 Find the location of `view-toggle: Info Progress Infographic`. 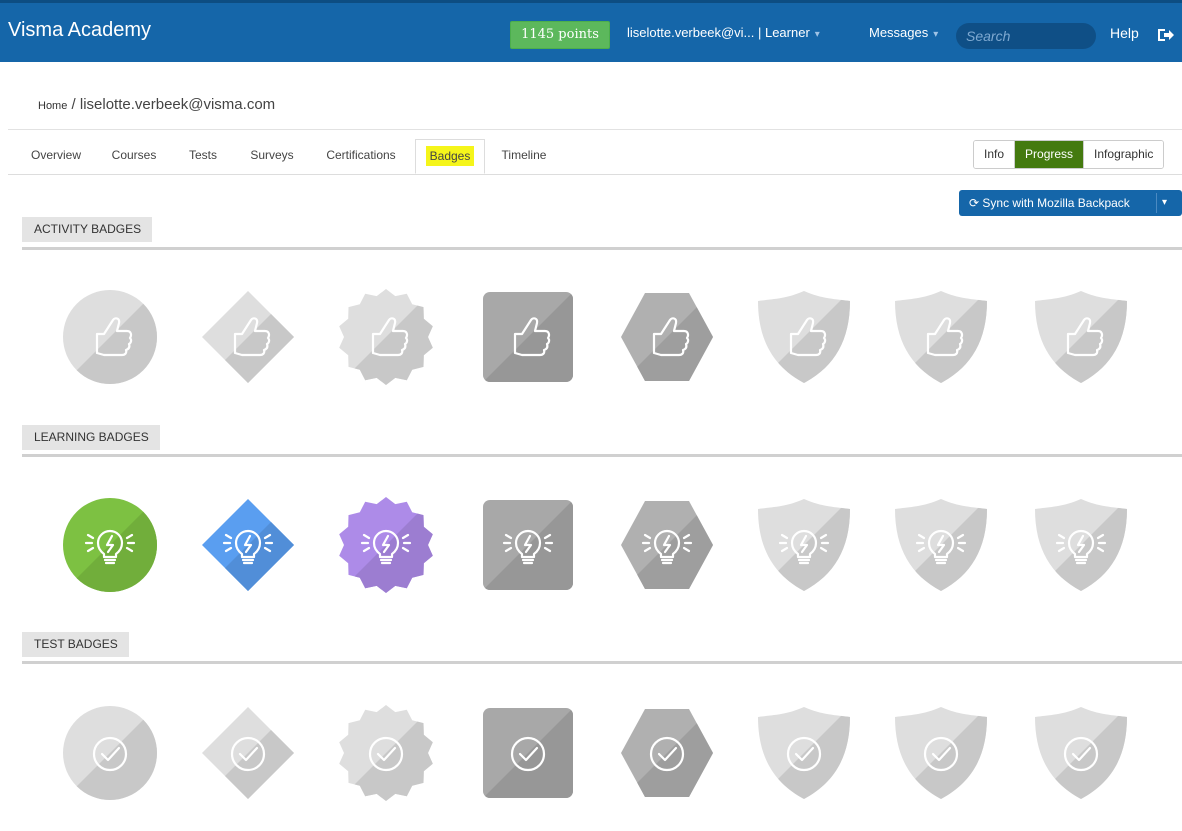

view-toggle: Info Progress Infographic is located at coordinates (1069, 154).